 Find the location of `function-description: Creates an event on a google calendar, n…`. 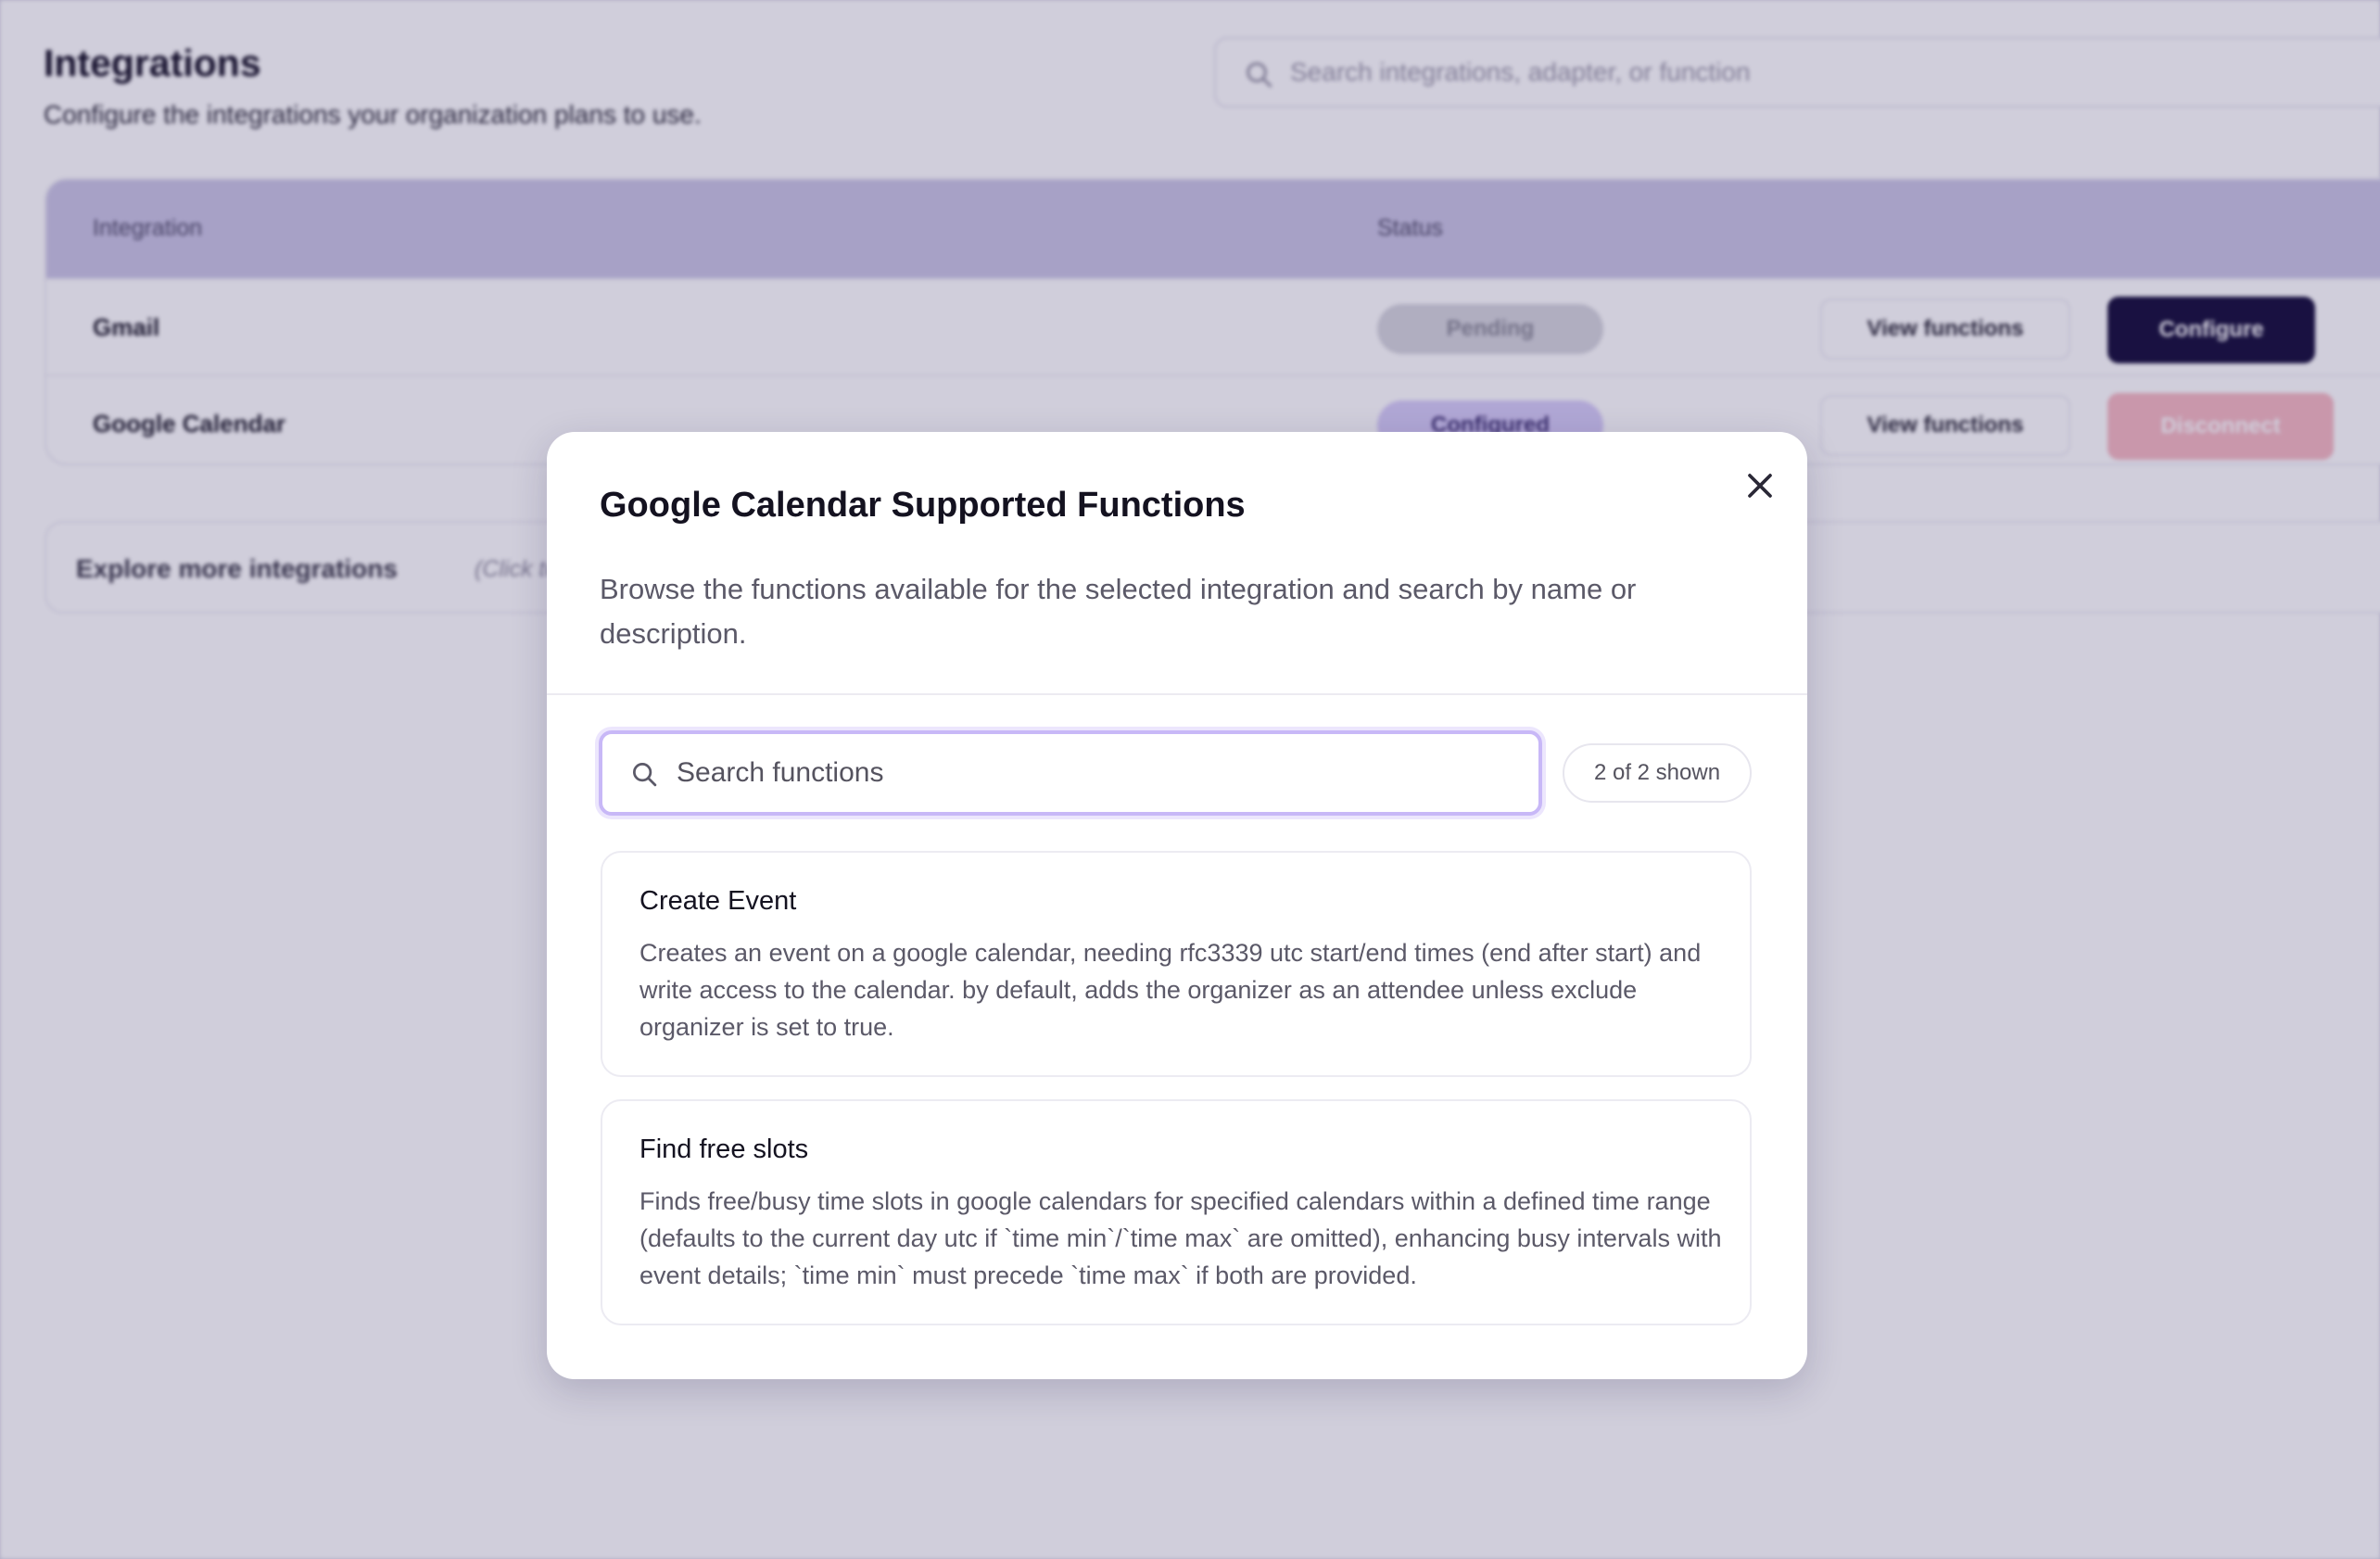

function-description: Creates an event on a google calendar, n… is located at coordinates (1170, 990).